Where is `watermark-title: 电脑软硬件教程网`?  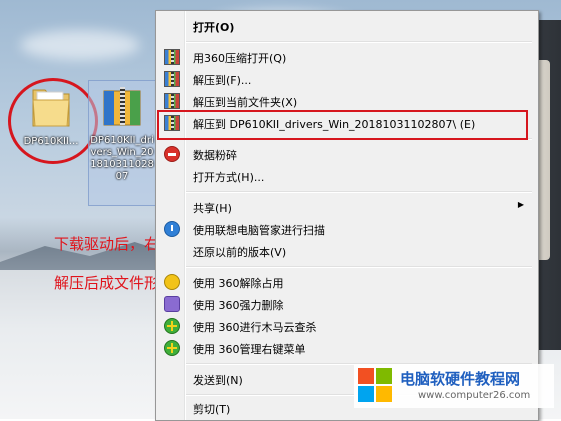
watermark-title: 电脑软硬件教程网 is located at coordinates (460, 379).